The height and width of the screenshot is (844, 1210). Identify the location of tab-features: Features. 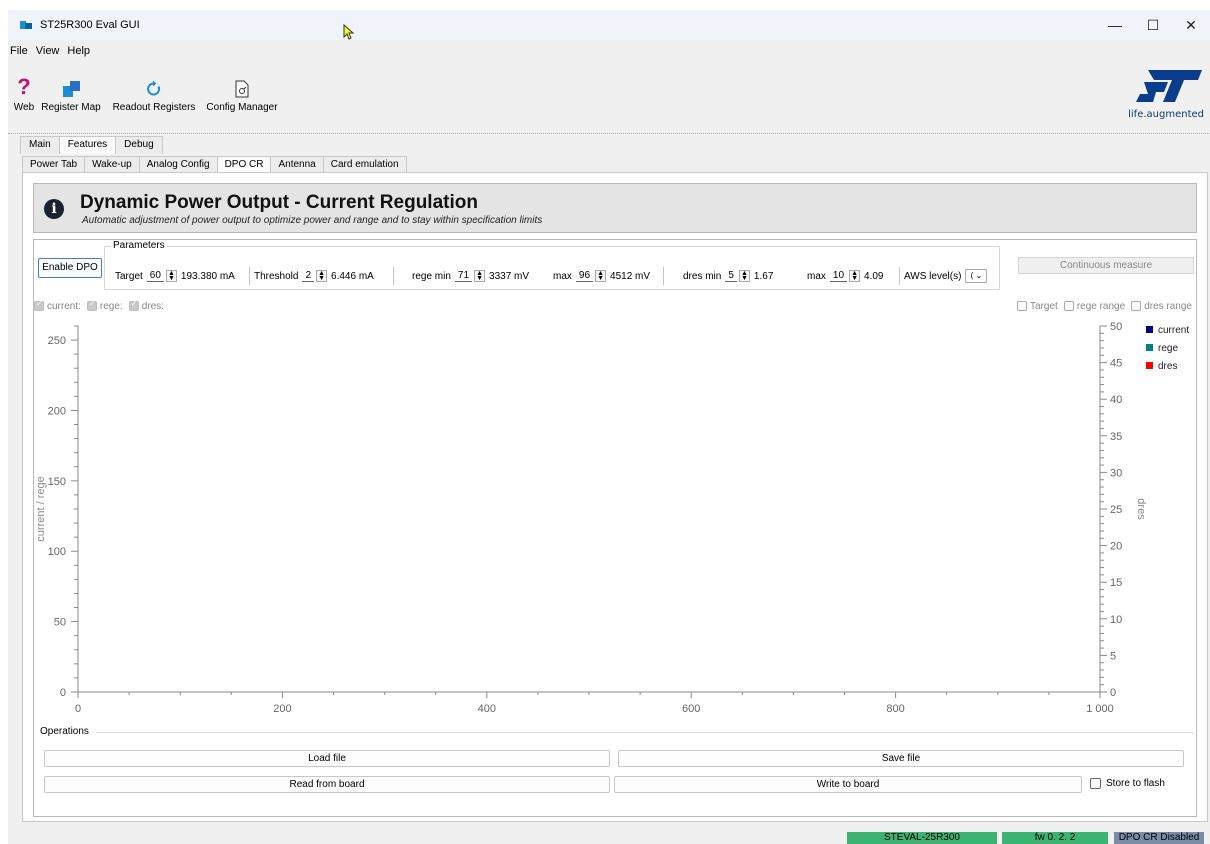
(87, 145).